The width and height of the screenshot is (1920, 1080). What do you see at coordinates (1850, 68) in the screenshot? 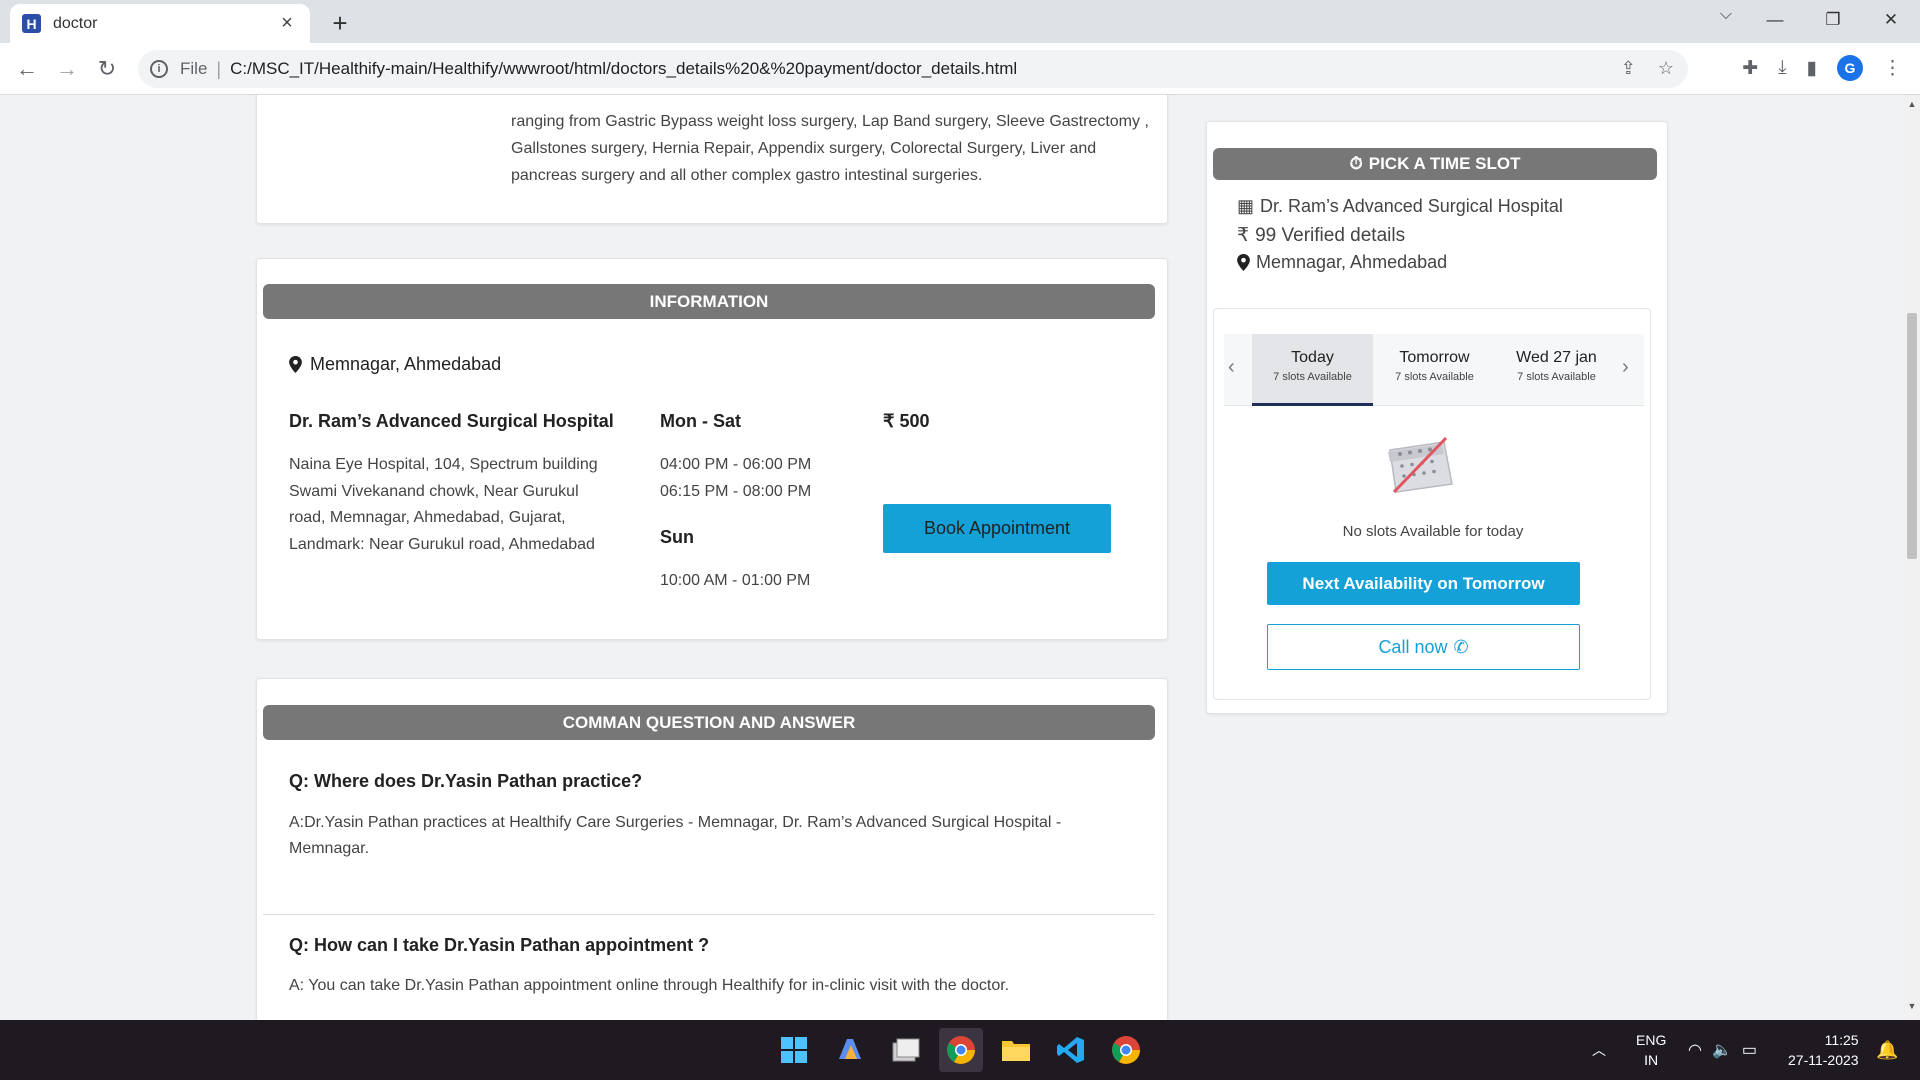
I see `profile-avatar: G` at bounding box center [1850, 68].